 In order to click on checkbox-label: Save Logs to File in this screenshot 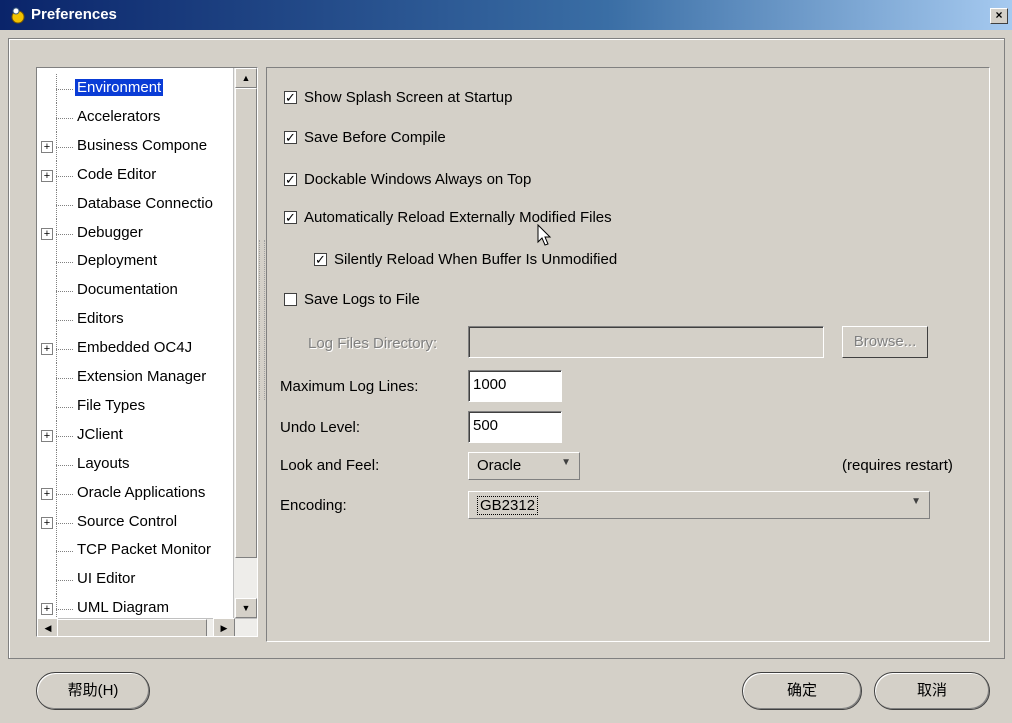, I will do `click(362, 299)`.